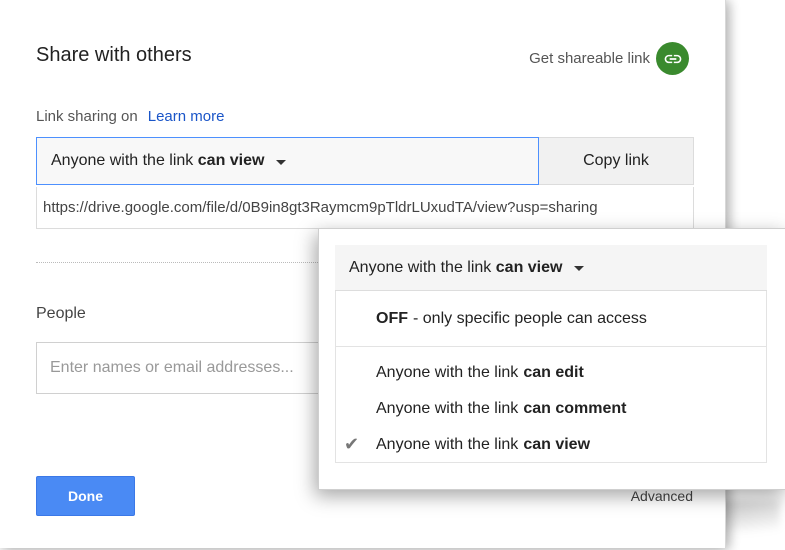 This screenshot has width=785, height=550. What do you see at coordinates (672, 58) in the screenshot?
I see `link-icon` at bounding box center [672, 58].